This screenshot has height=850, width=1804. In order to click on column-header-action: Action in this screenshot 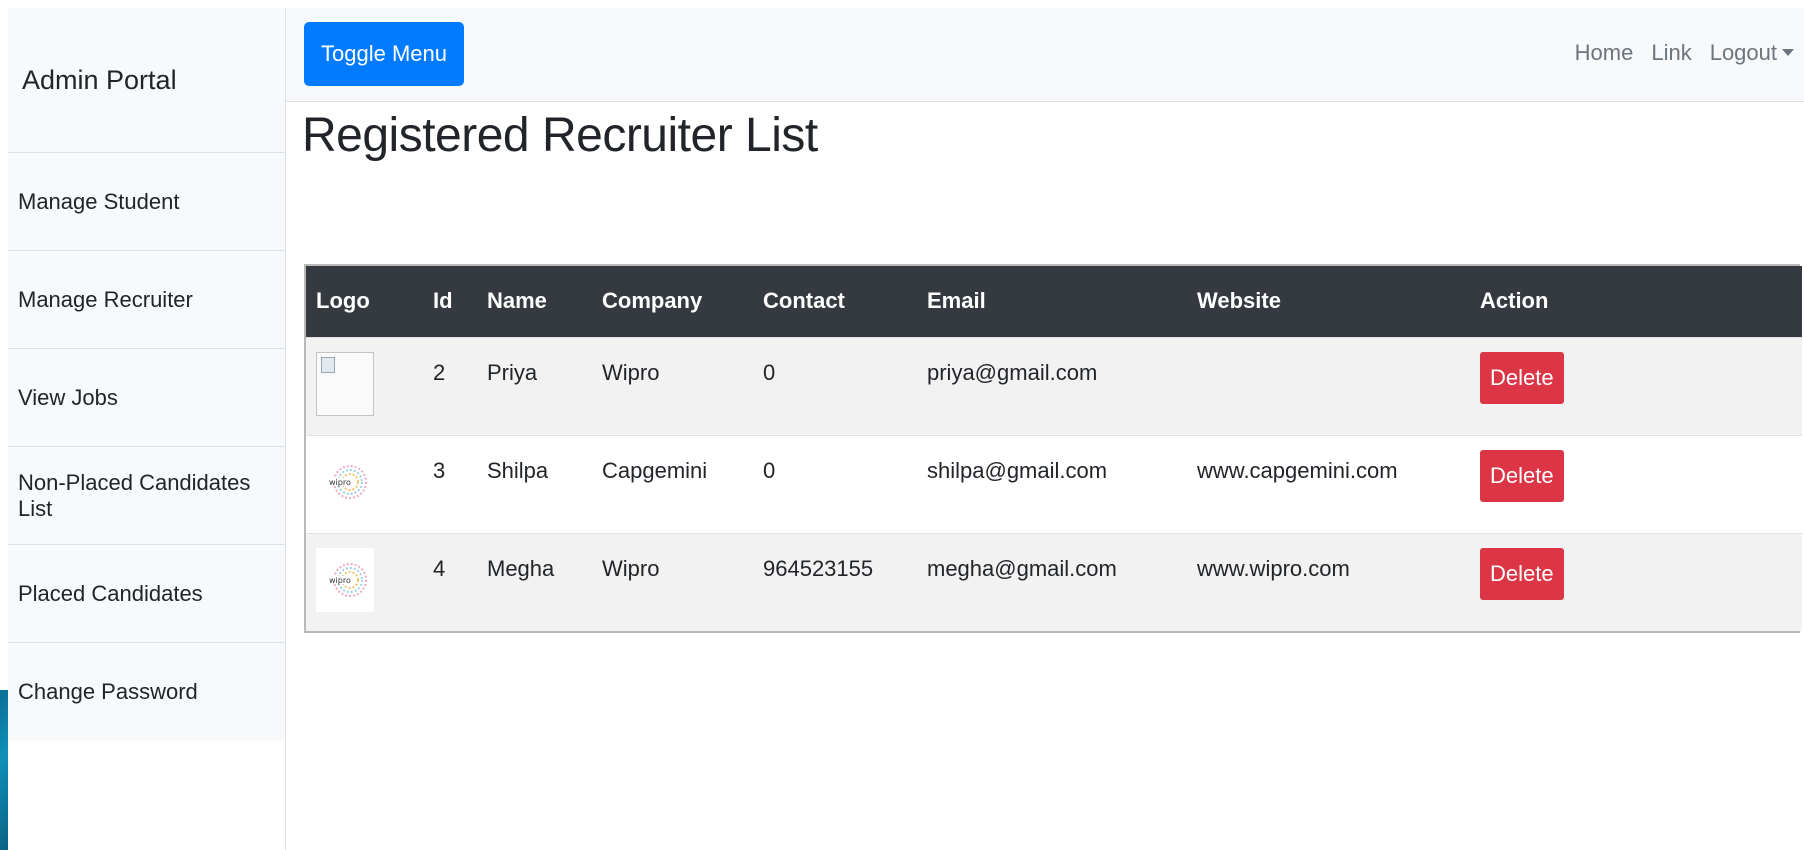, I will do `click(1514, 301)`.